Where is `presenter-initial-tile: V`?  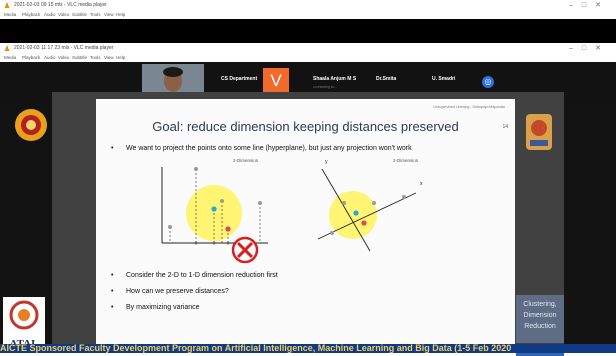 presenter-initial-tile: V is located at coordinates (276, 81).